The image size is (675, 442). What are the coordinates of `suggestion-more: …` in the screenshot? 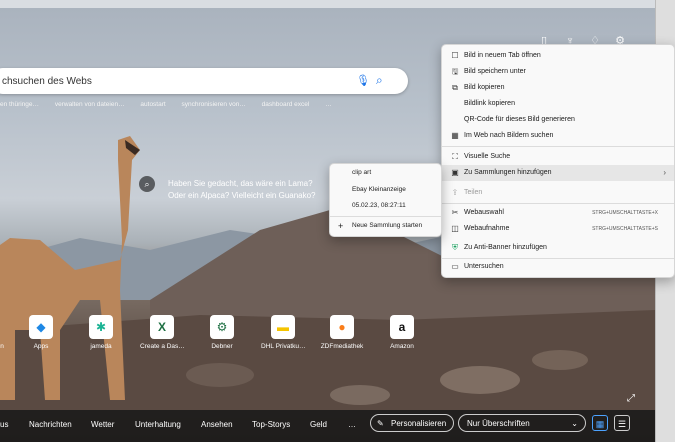 It's located at (328, 104).